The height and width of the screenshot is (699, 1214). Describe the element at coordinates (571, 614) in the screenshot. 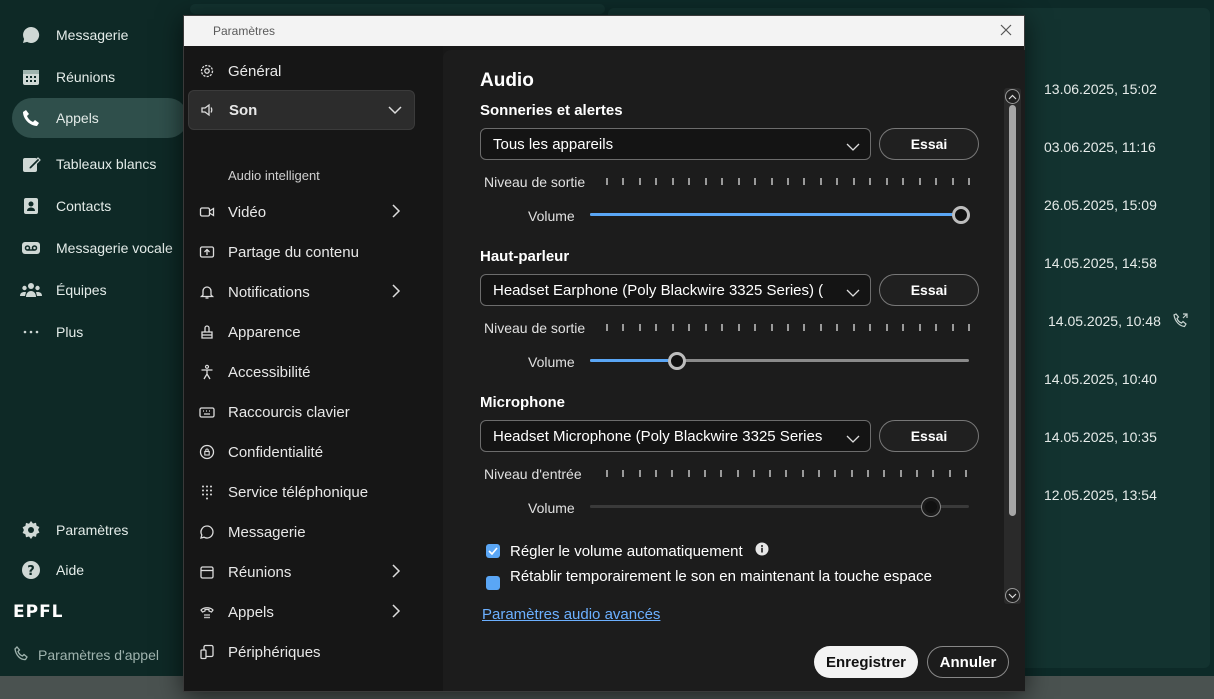

I see `advanced-audio-link: Paramètres audio avancés` at that location.